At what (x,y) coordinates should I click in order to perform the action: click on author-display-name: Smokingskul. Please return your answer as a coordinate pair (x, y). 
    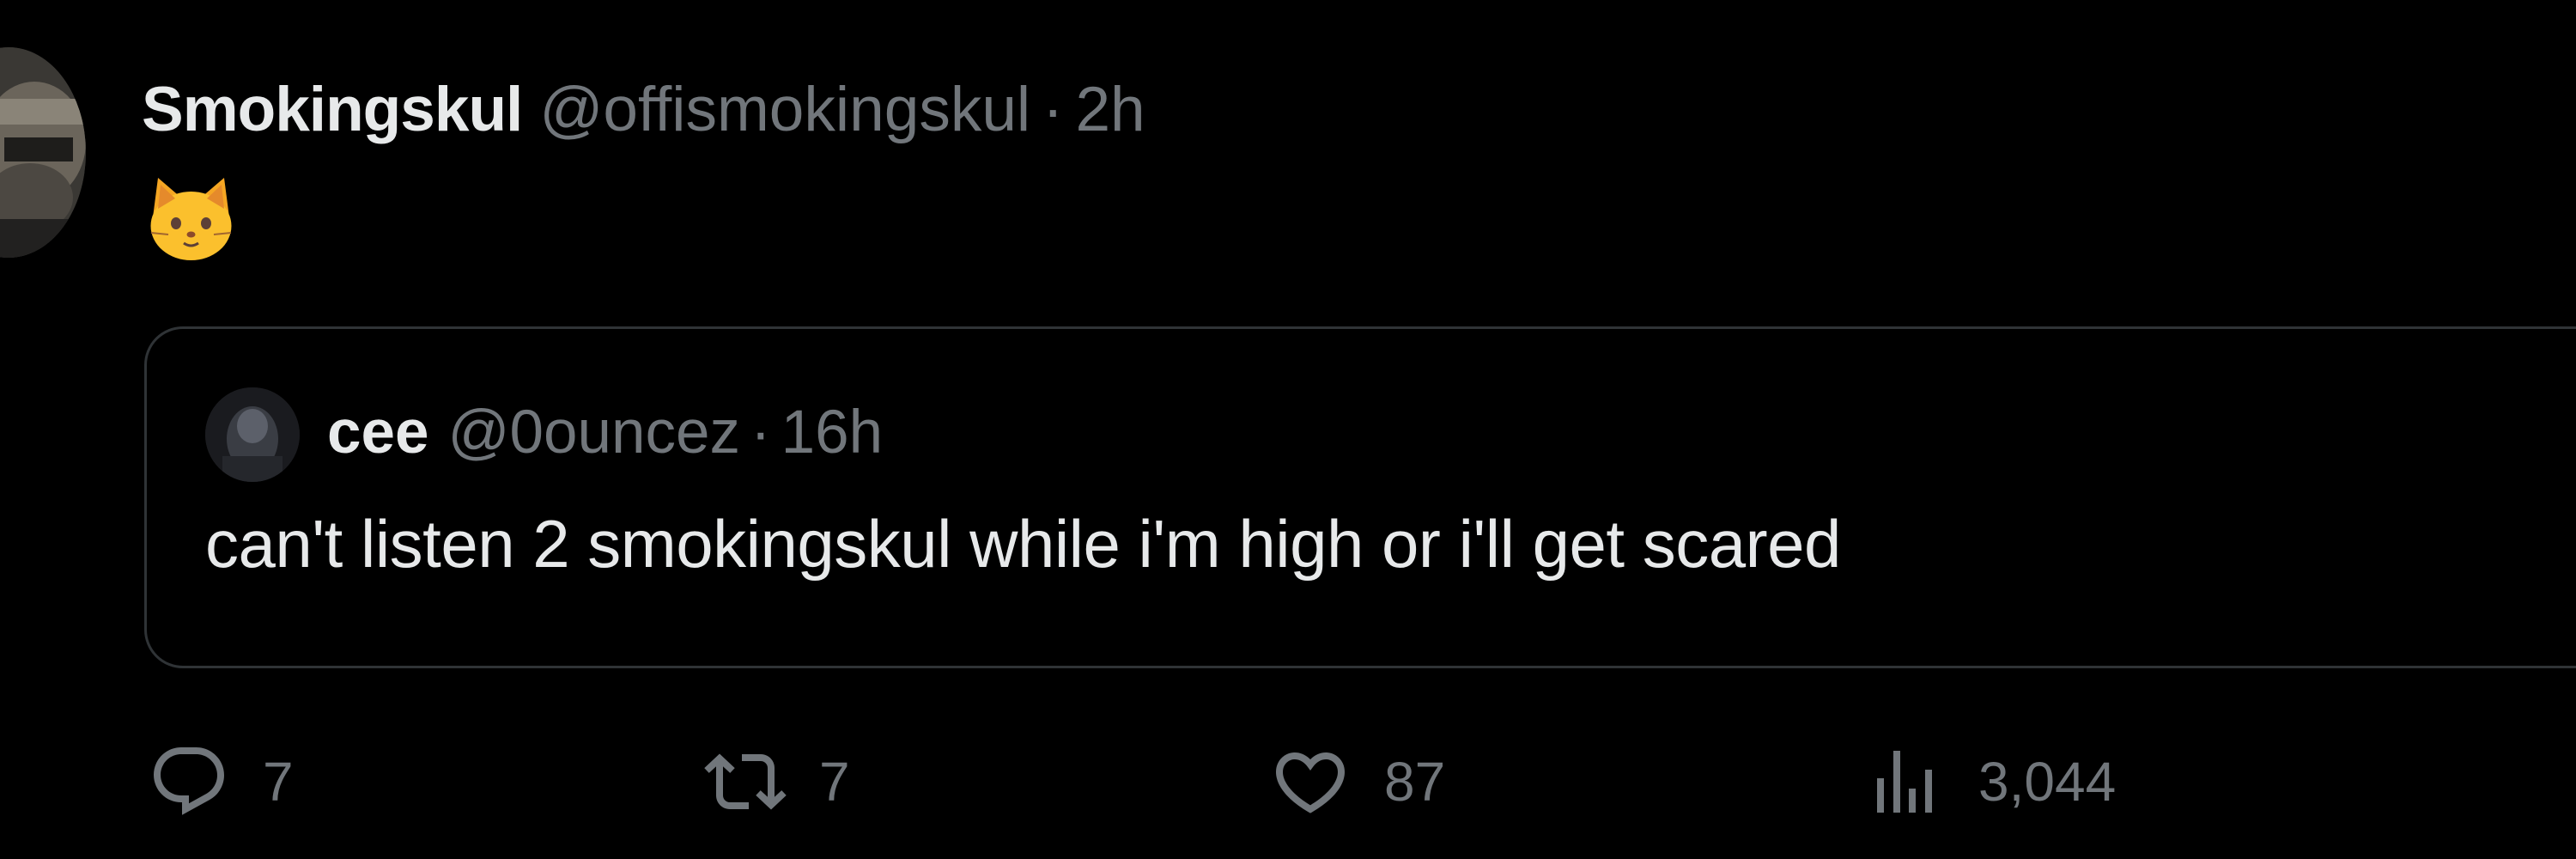
    Looking at the image, I should click on (333, 109).